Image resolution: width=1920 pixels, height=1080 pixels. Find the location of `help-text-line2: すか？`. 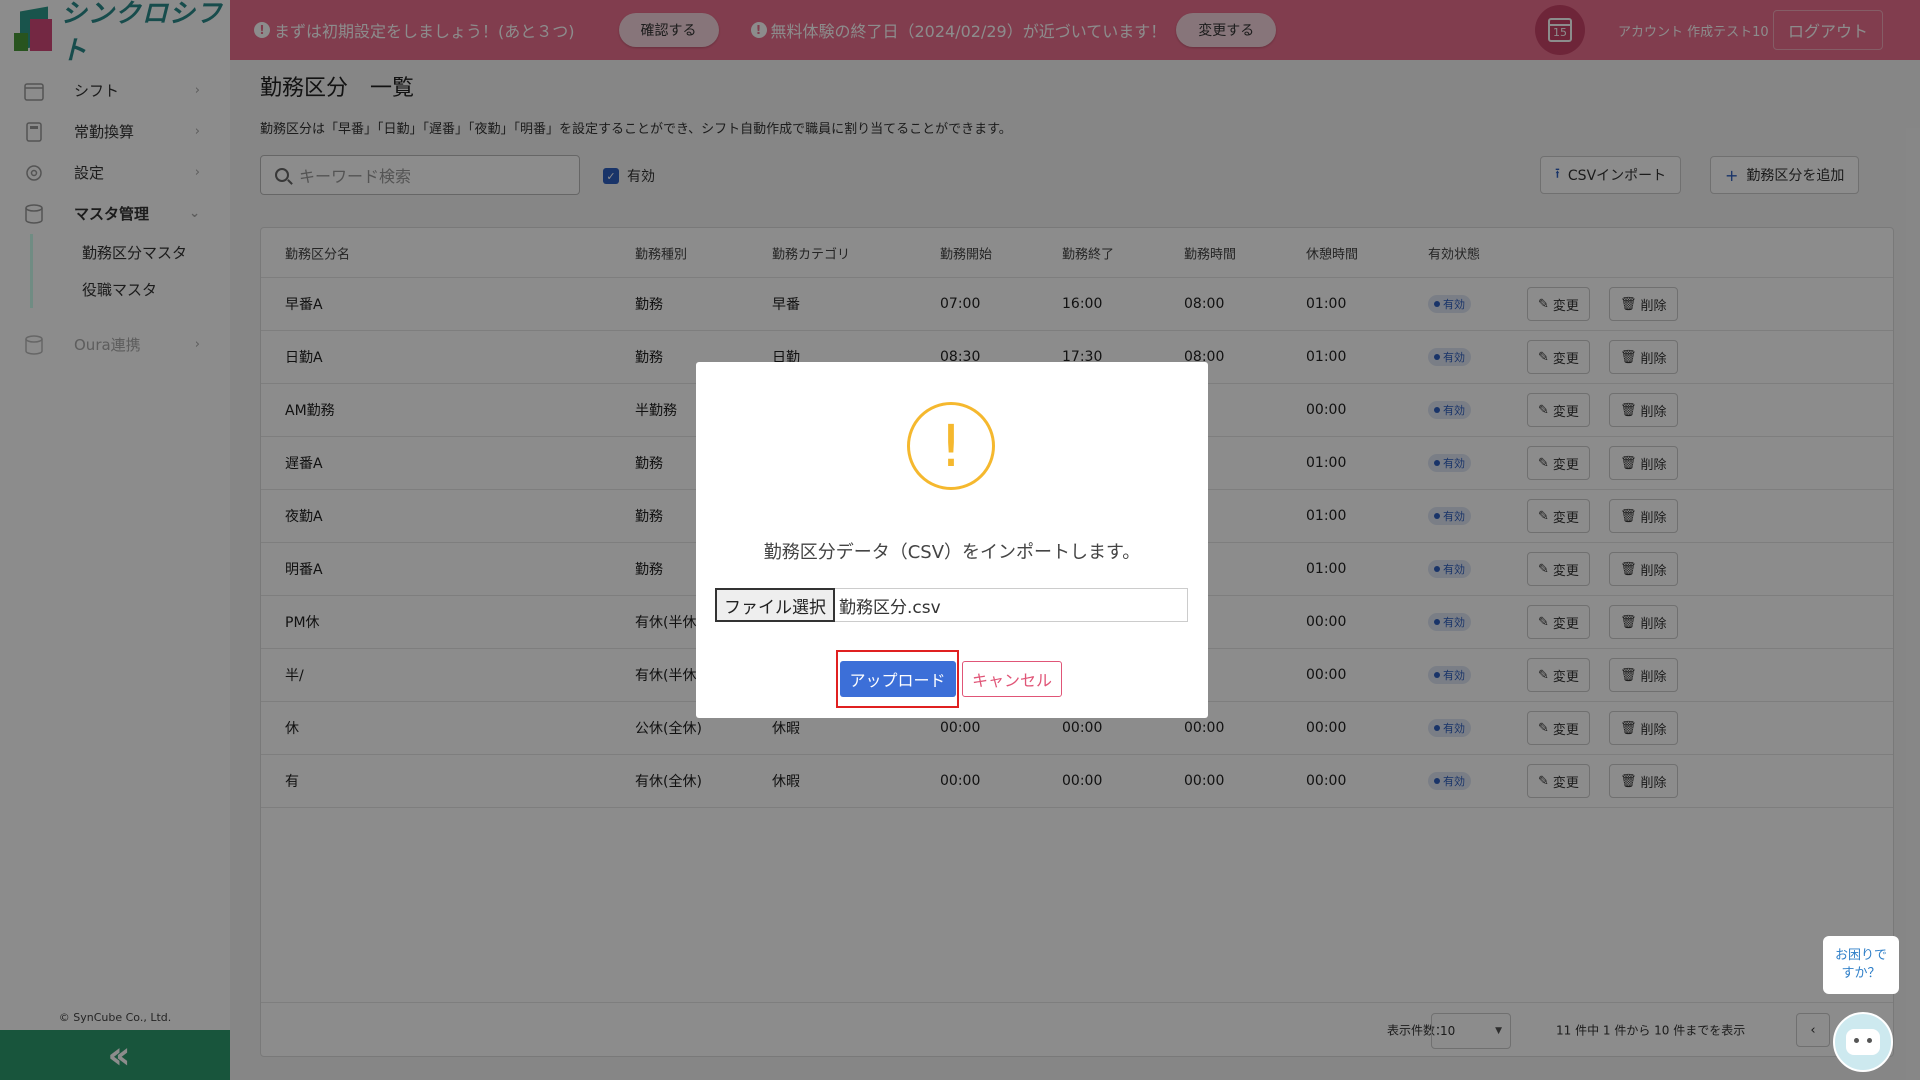

help-text-line2: すか？ is located at coordinates (1861, 973).